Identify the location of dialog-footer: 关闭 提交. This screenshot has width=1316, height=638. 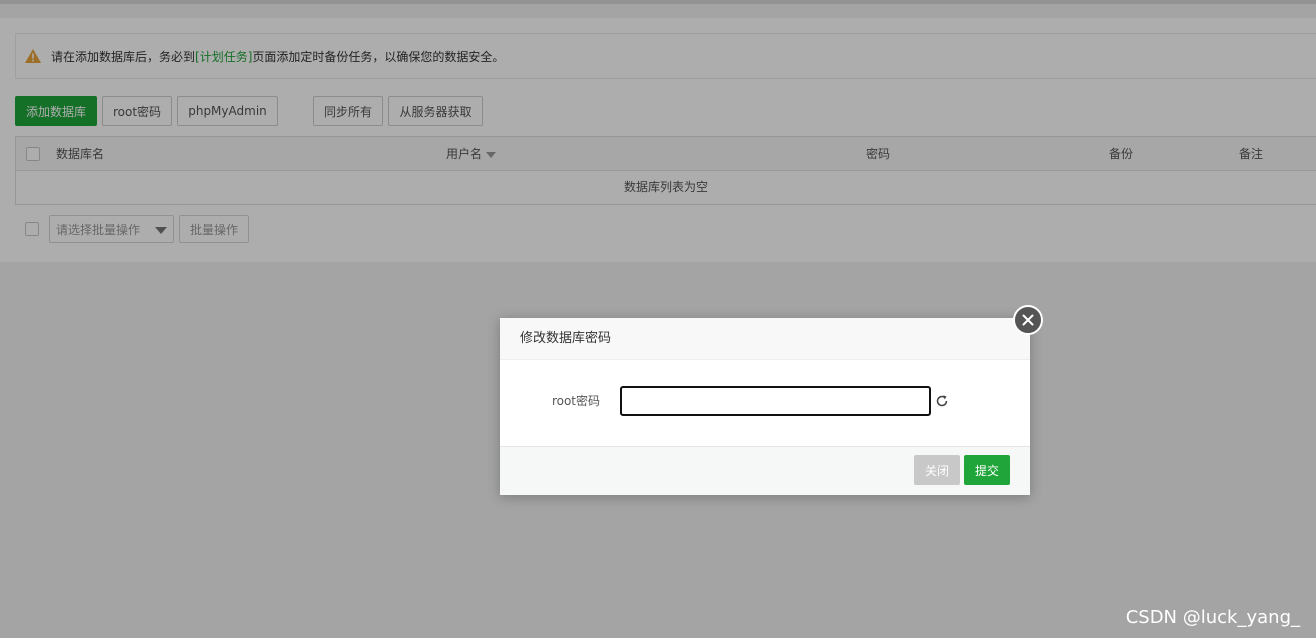
(765, 470).